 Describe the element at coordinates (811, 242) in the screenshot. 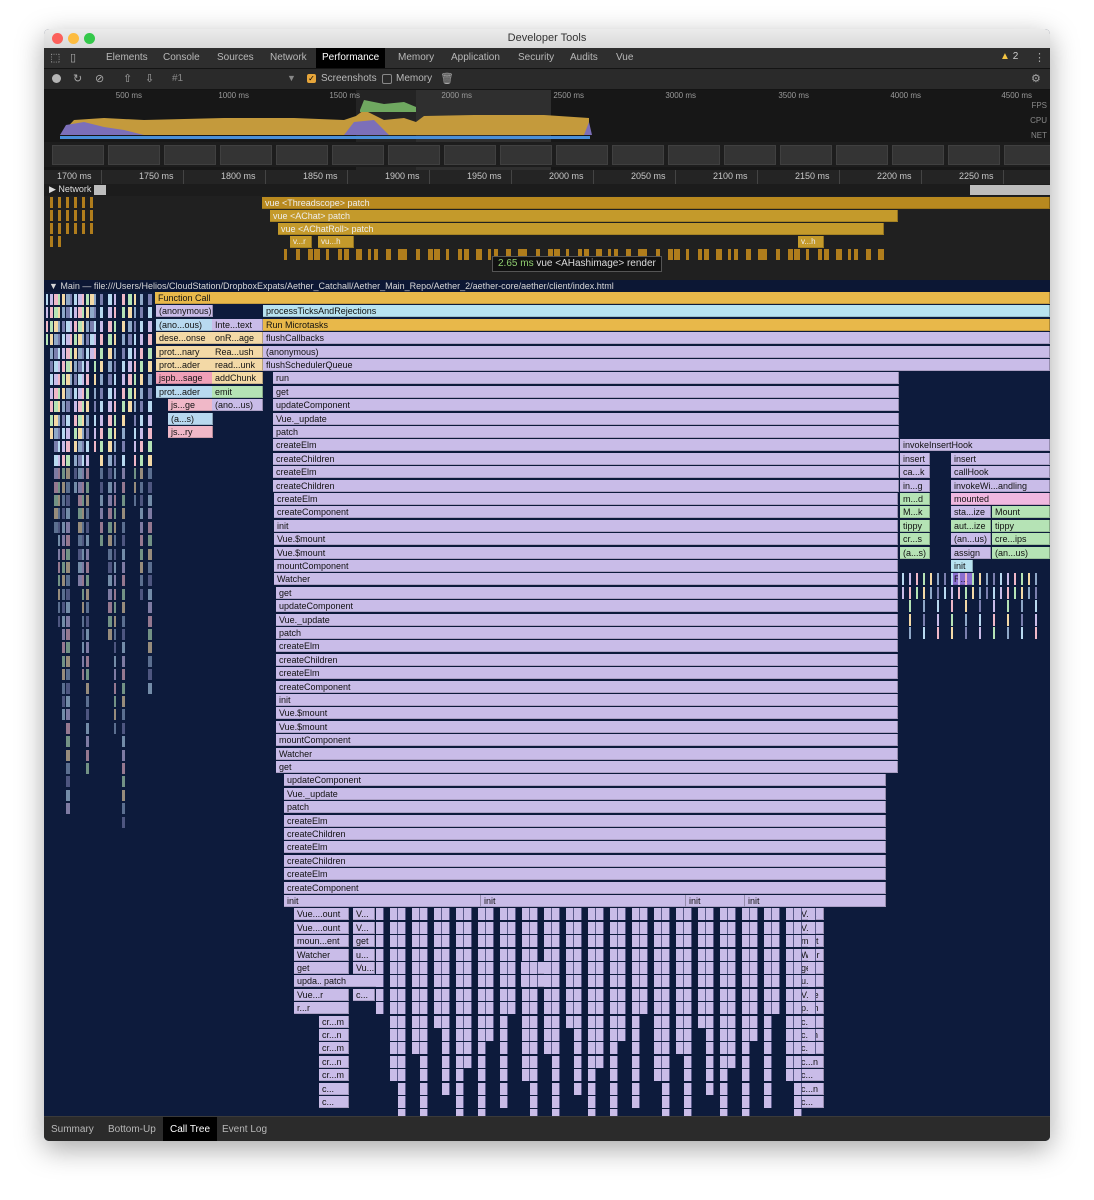

I see `timing-small-bar: v...h` at that location.